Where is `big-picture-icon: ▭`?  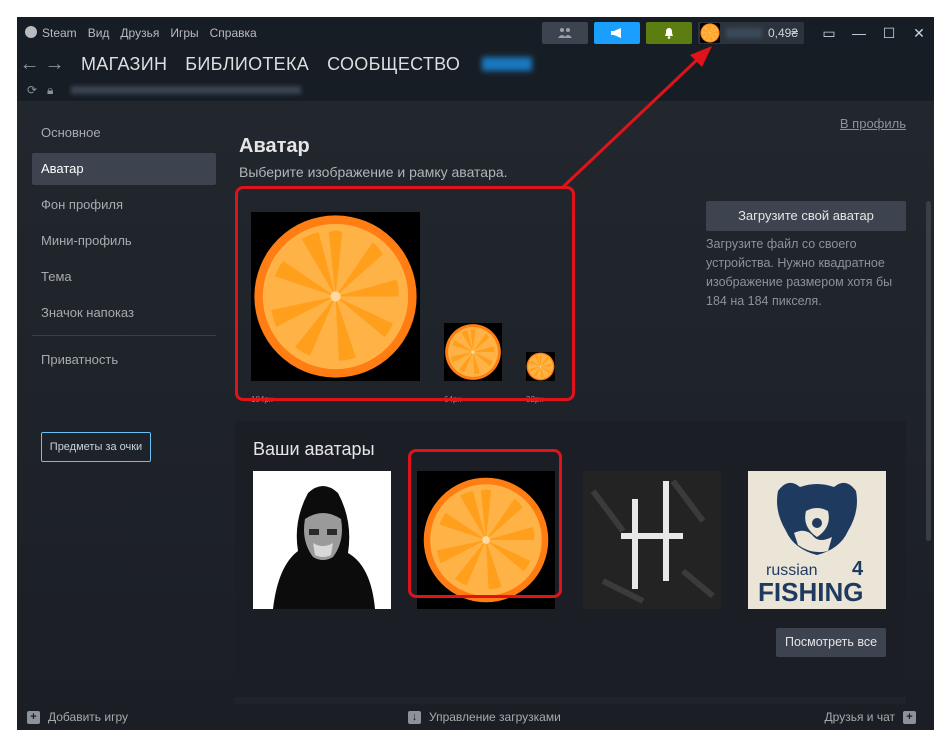 big-picture-icon: ▭ is located at coordinates (829, 33).